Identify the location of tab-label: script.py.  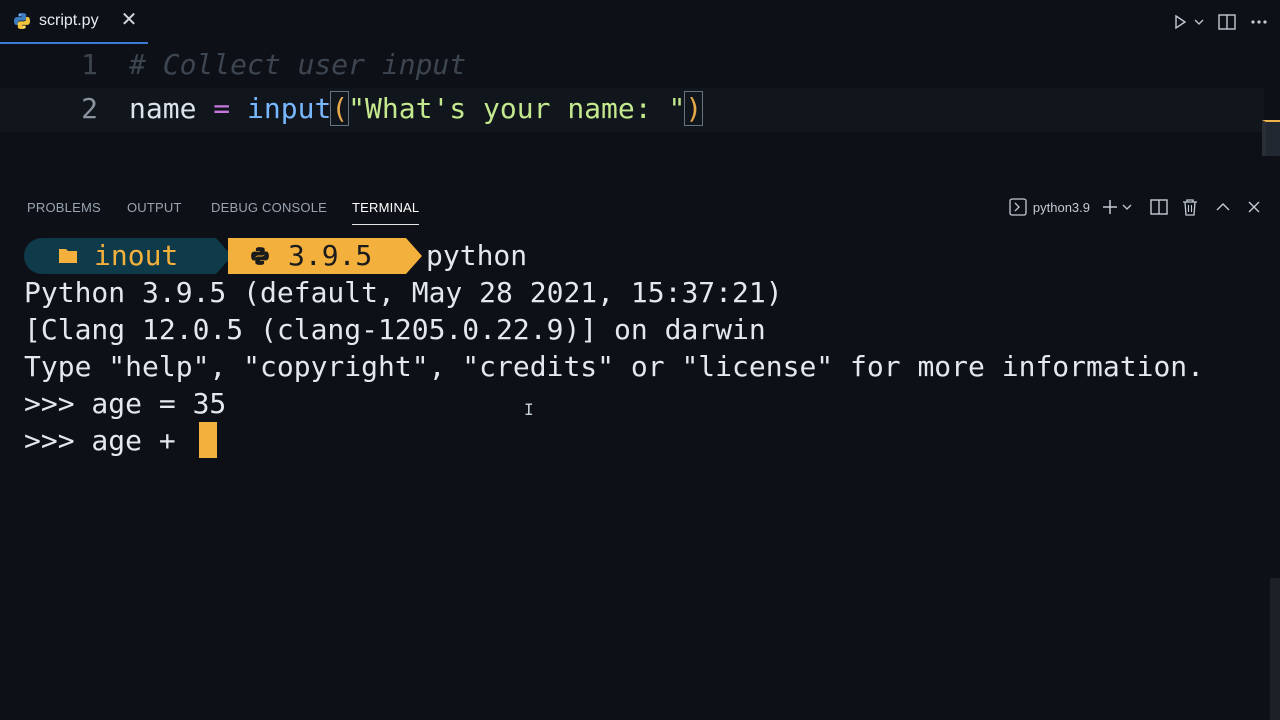
(69, 20).